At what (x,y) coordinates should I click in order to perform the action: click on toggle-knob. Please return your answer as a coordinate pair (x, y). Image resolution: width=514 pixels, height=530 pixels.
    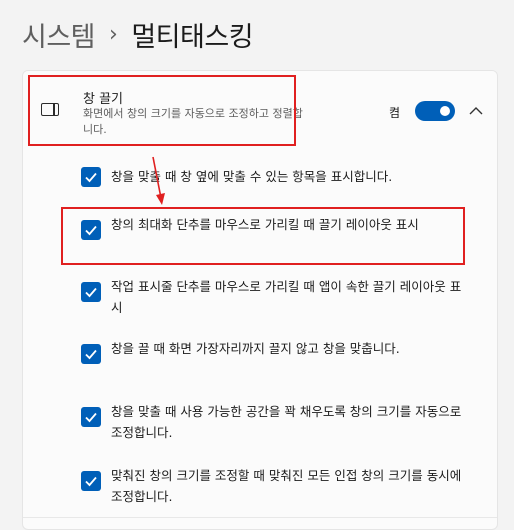
    Looking at the image, I should click on (445, 111).